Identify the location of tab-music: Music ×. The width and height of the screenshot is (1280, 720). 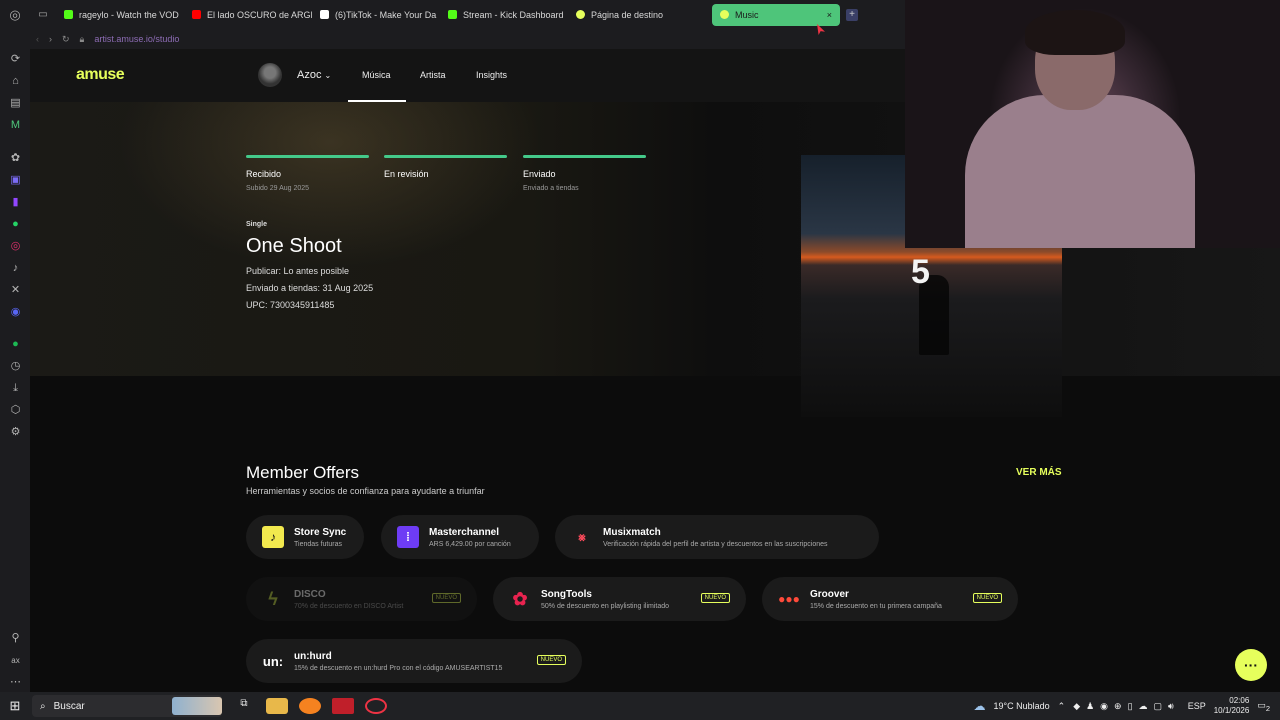
(776, 14).